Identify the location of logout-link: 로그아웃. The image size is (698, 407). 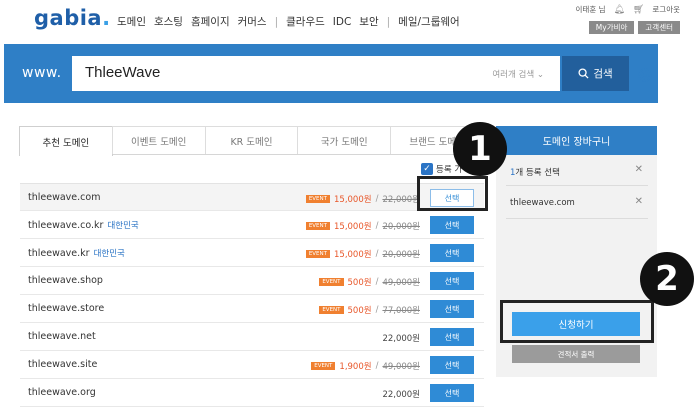
(666, 9).